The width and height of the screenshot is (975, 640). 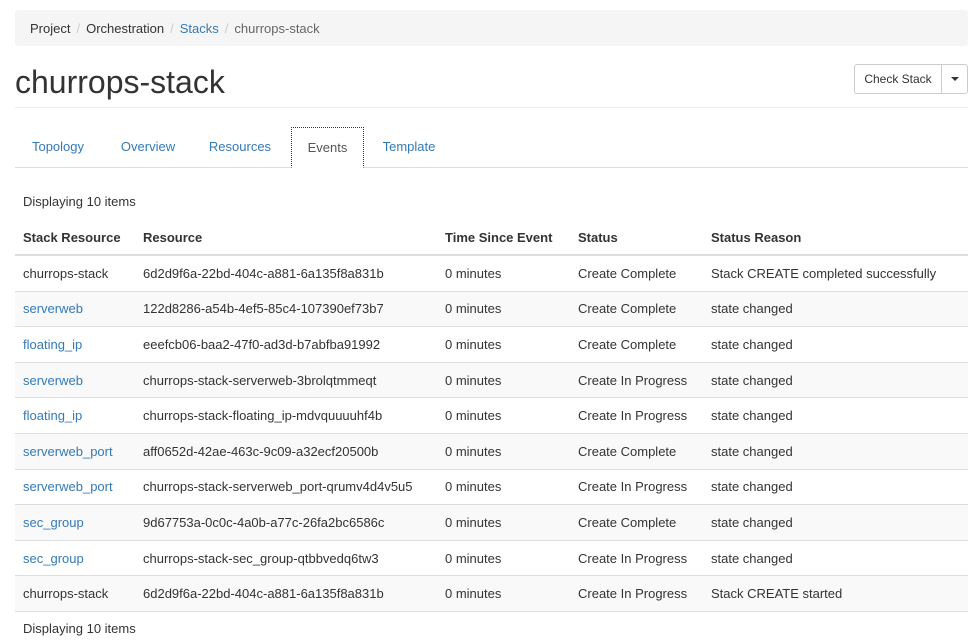 I want to click on items-count-top: Displaying 10 items, so click(x=79, y=201).